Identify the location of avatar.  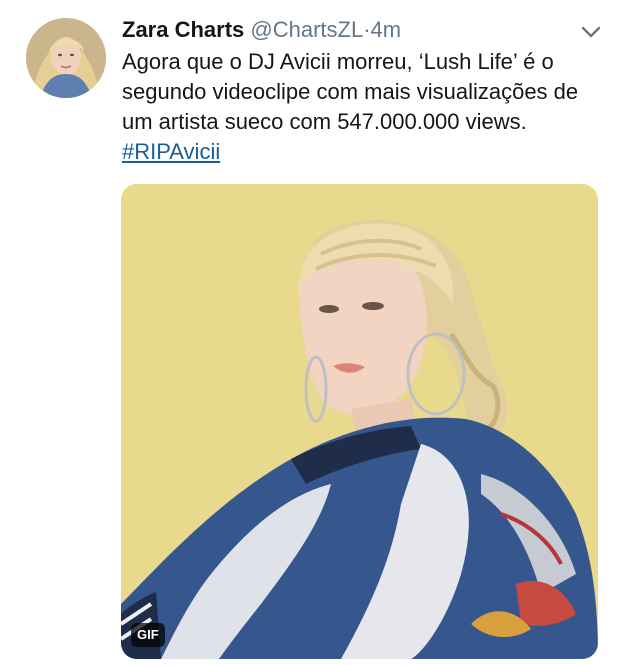
(66, 58).